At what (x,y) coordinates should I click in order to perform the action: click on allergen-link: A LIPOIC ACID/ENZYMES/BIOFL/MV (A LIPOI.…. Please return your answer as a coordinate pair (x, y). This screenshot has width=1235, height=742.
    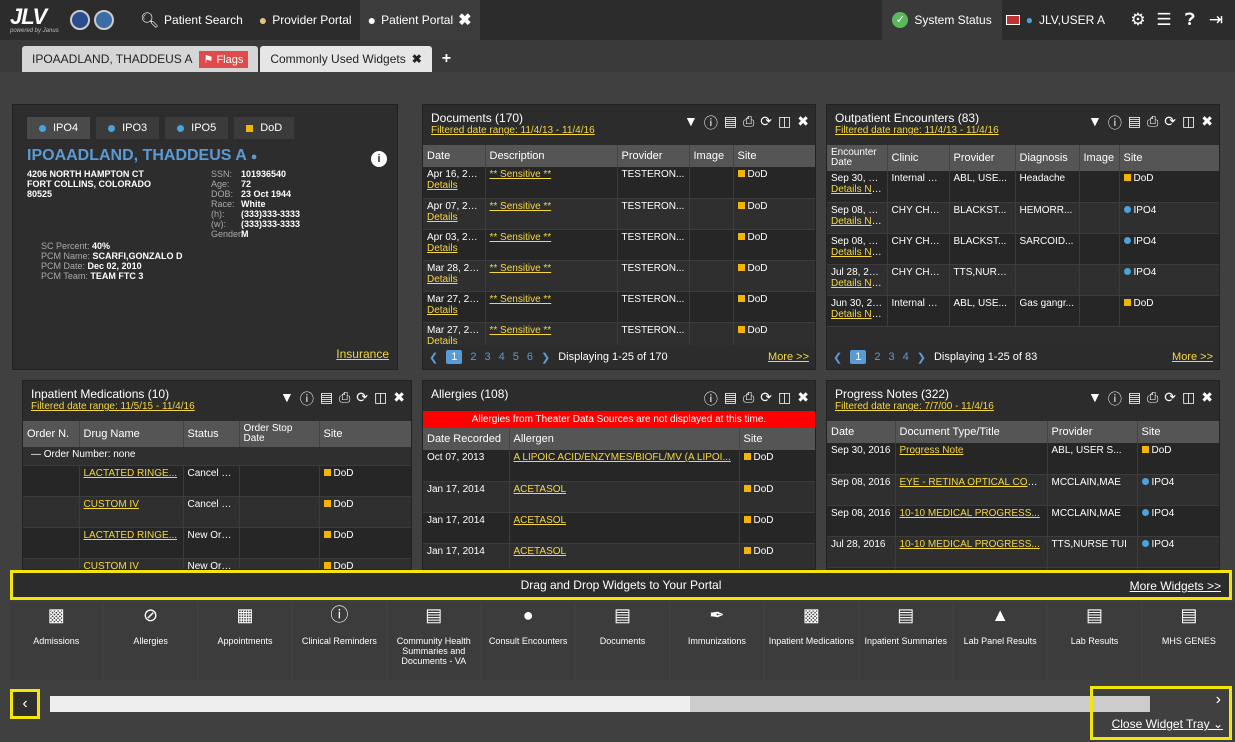
    Looking at the image, I should click on (622, 457).